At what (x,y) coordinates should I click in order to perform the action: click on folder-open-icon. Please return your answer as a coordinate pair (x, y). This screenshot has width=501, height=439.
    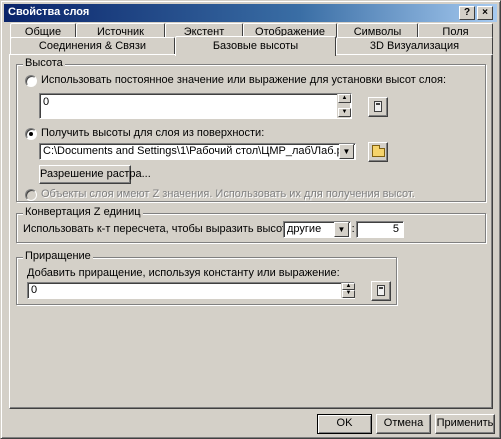
    Looking at the image, I should click on (378, 151).